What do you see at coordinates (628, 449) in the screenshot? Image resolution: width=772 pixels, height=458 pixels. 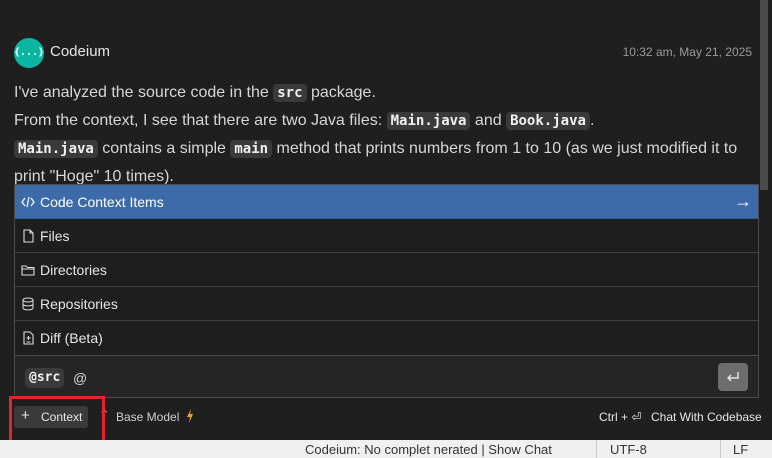 I see `encoding-status: UTF-8` at bounding box center [628, 449].